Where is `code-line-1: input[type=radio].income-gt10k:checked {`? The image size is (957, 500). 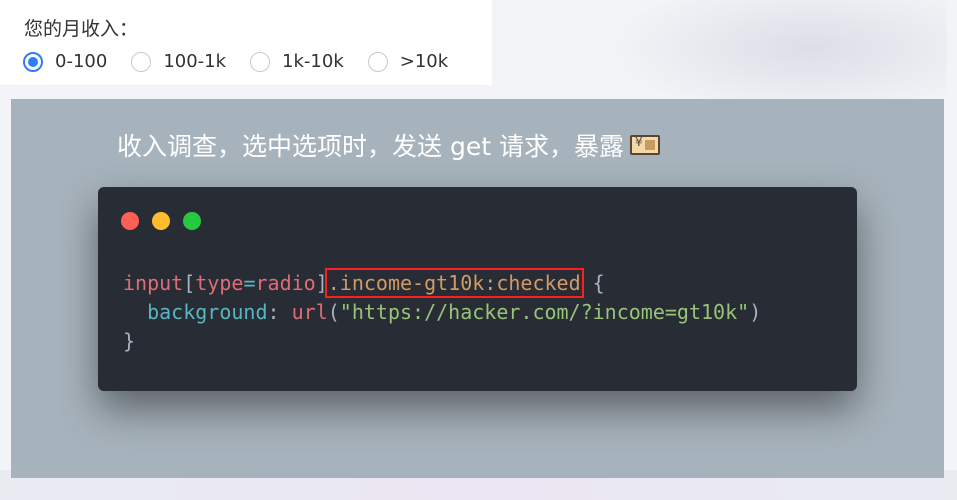
code-line-1: input[type=radio].income-gt10k:checked { is located at coordinates (442, 283).